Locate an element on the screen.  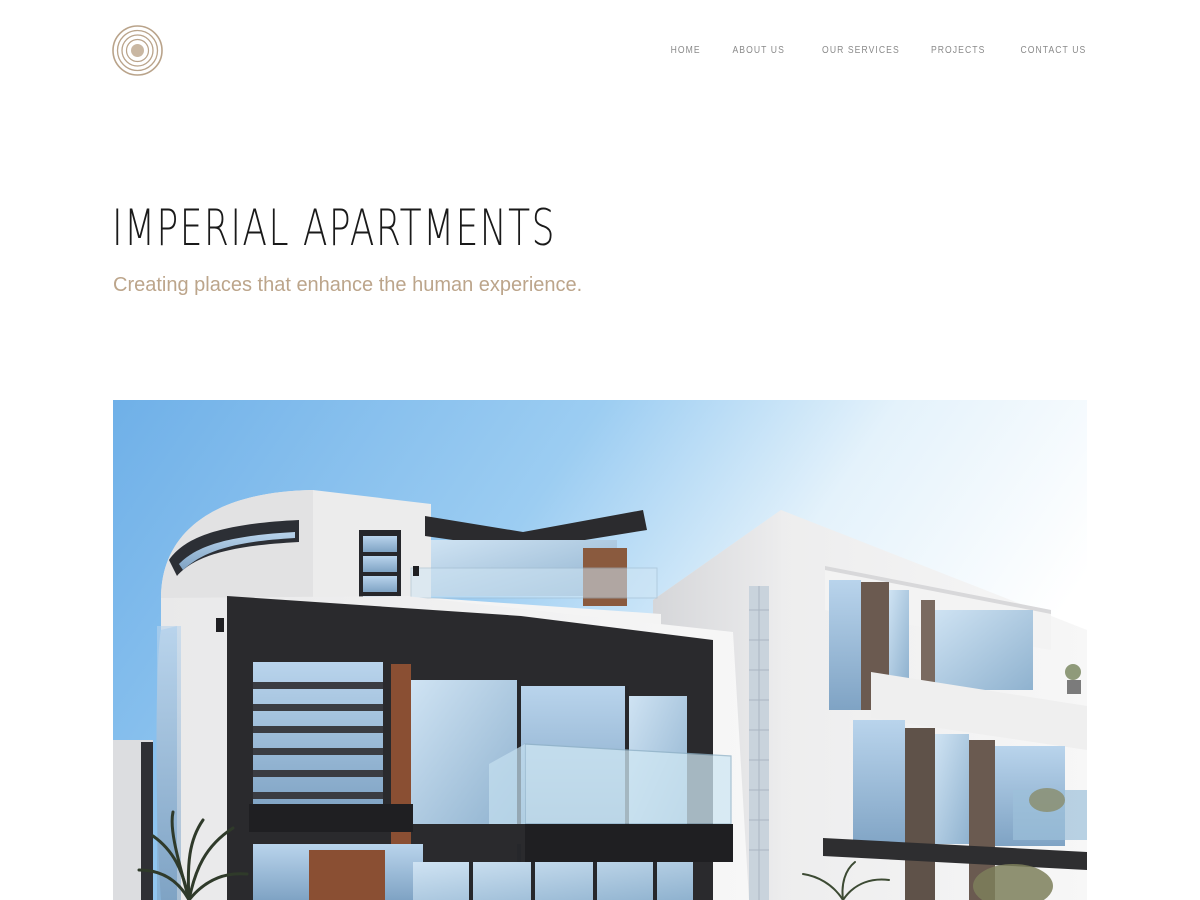
nav-about-us-link: ABOUT US is located at coordinates (758, 50).